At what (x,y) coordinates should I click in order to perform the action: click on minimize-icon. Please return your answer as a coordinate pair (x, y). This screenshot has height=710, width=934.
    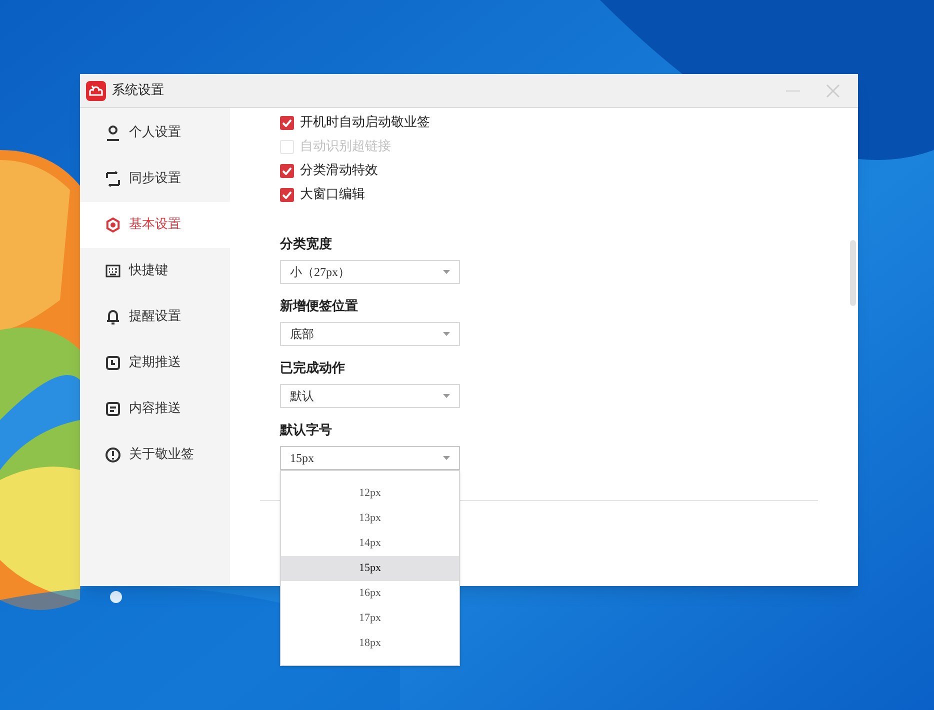
    Looking at the image, I should click on (793, 91).